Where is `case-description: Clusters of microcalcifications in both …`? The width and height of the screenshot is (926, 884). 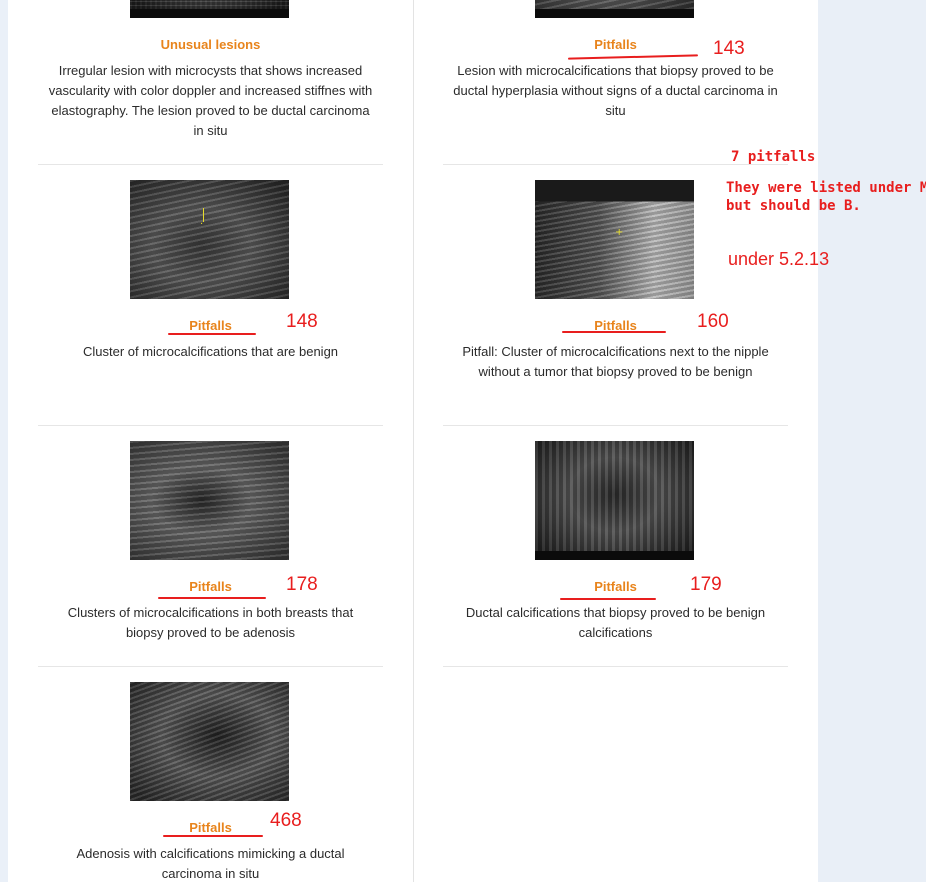 case-description: Clusters of microcalcifications in both … is located at coordinates (210, 622).